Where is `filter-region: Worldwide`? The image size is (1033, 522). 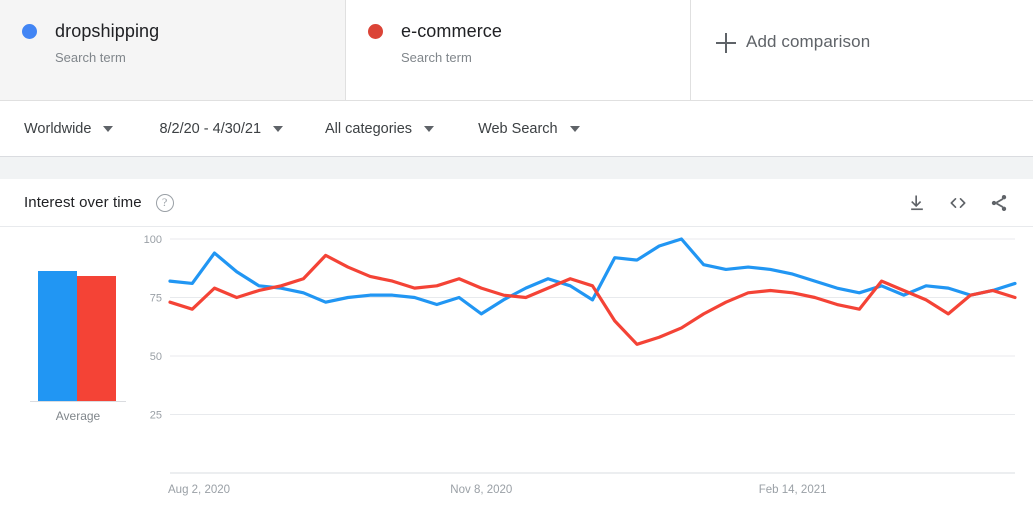
filter-region: Worldwide is located at coordinates (69, 128).